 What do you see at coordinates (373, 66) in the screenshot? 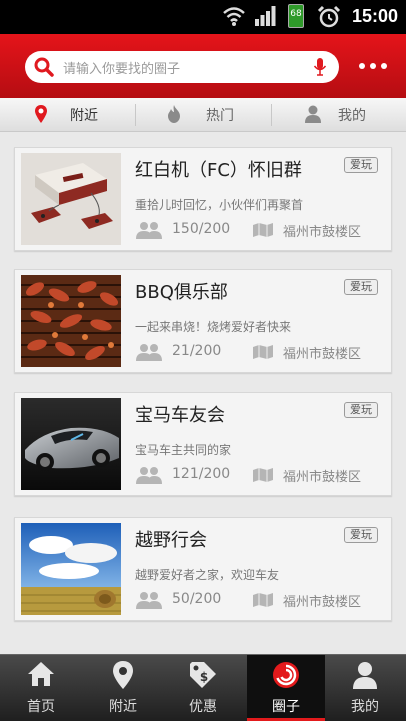
I see `more-options-icon` at bounding box center [373, 66].